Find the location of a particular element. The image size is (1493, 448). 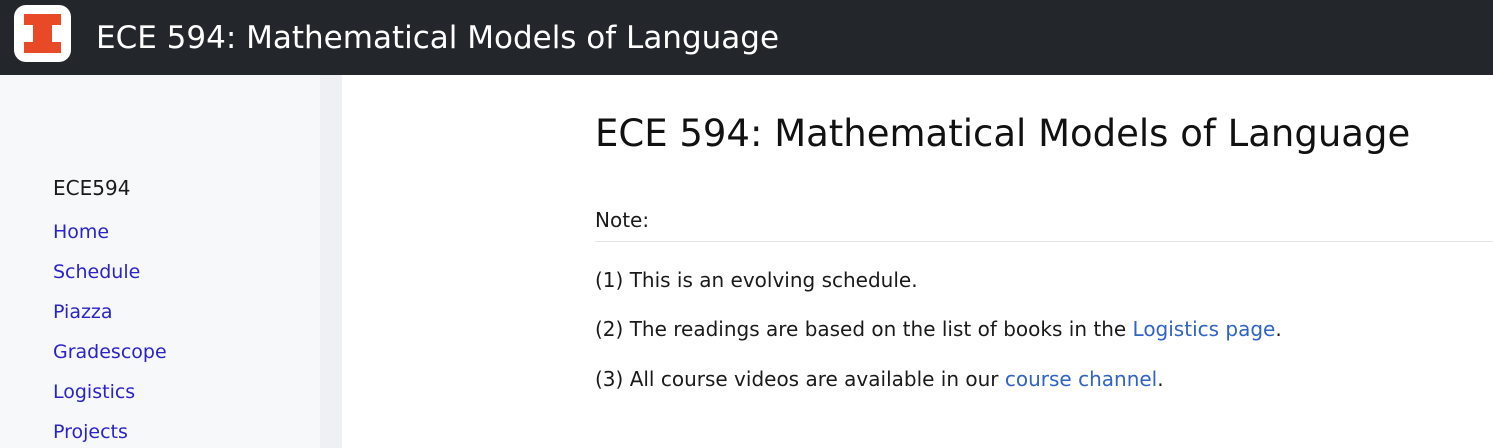

sidebar-item-piazza: Piazza is located at coordinates (83, 312).